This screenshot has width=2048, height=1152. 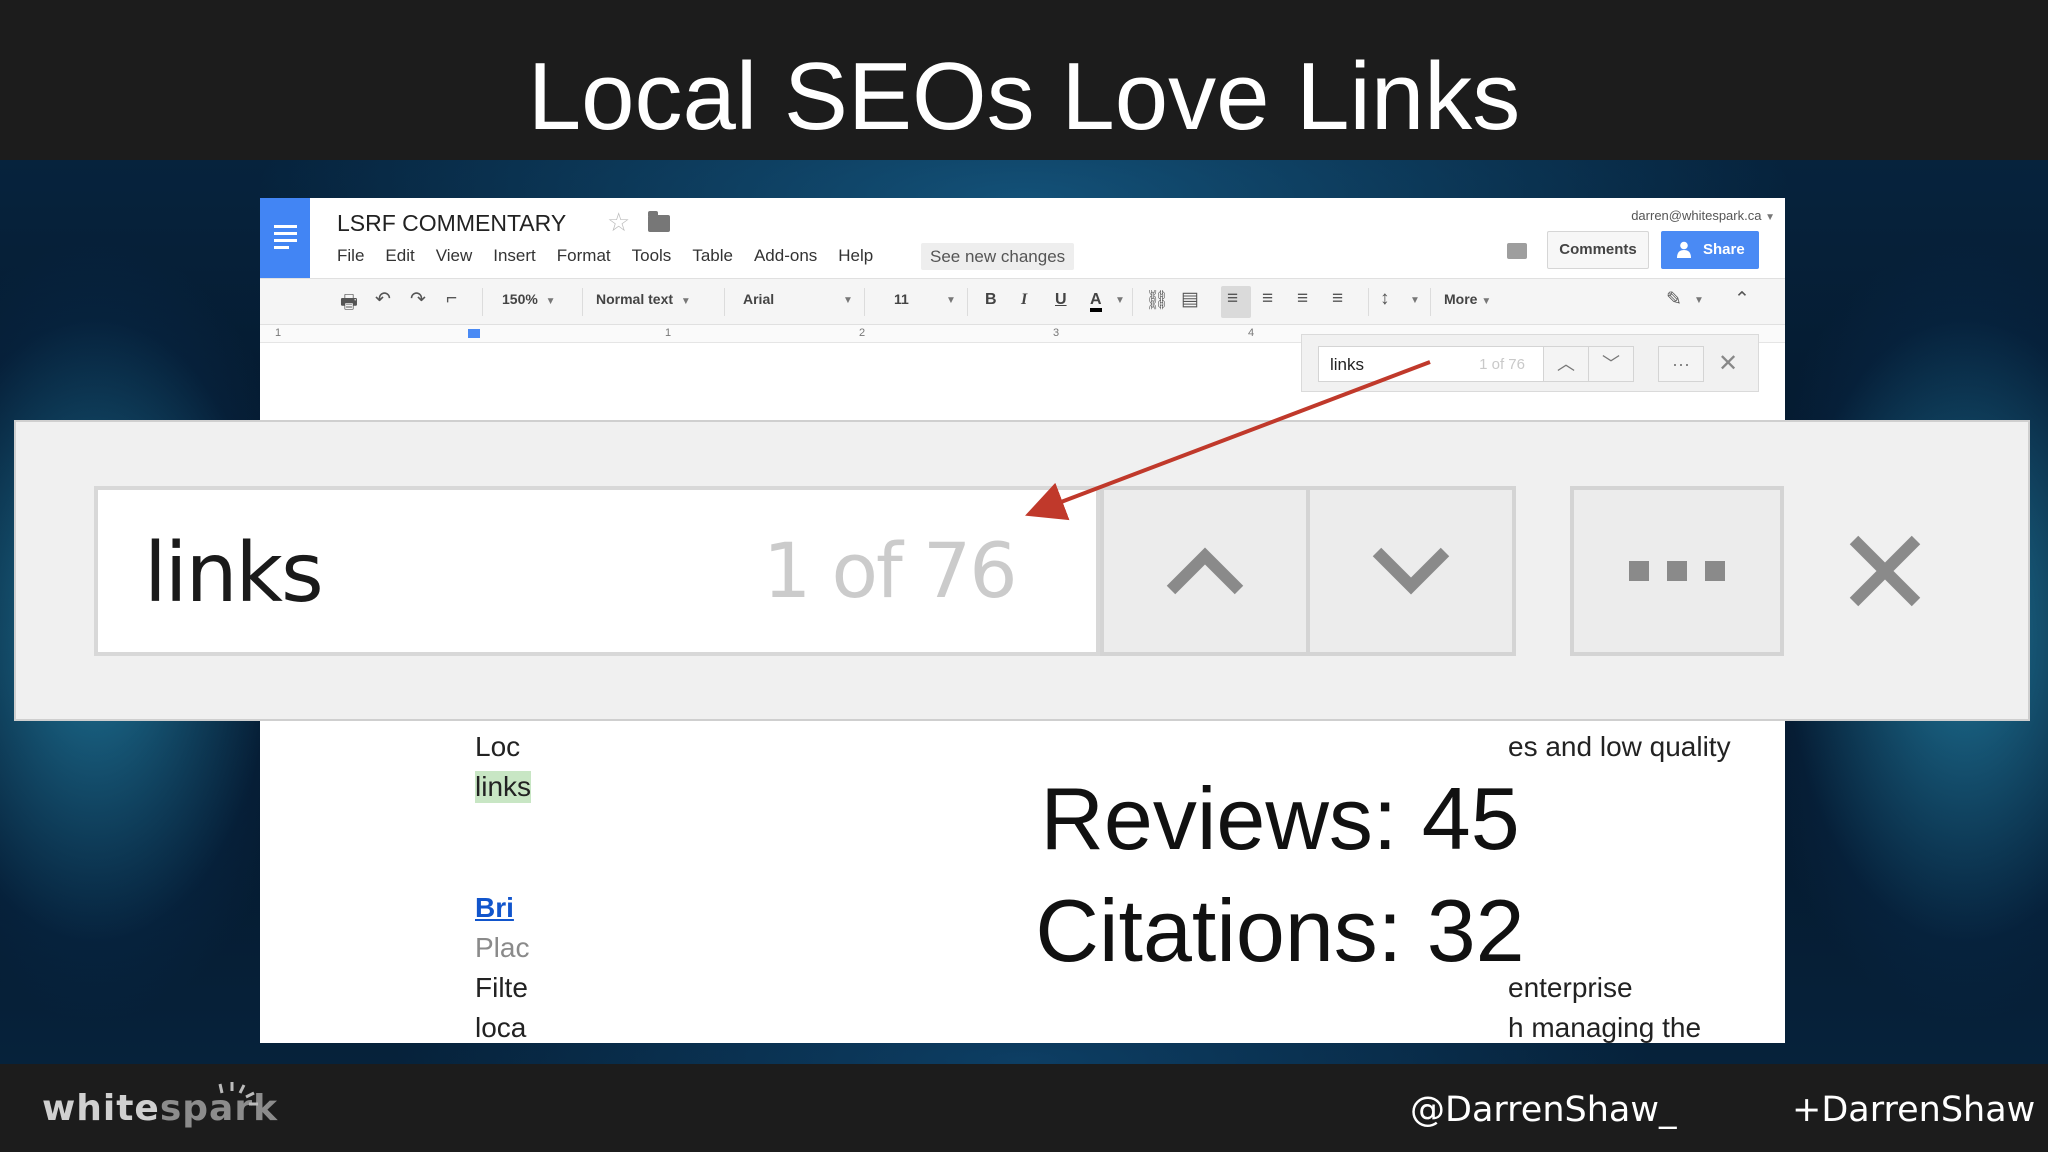 I want to click on underline-button: U, so click(x=1061, y=300).